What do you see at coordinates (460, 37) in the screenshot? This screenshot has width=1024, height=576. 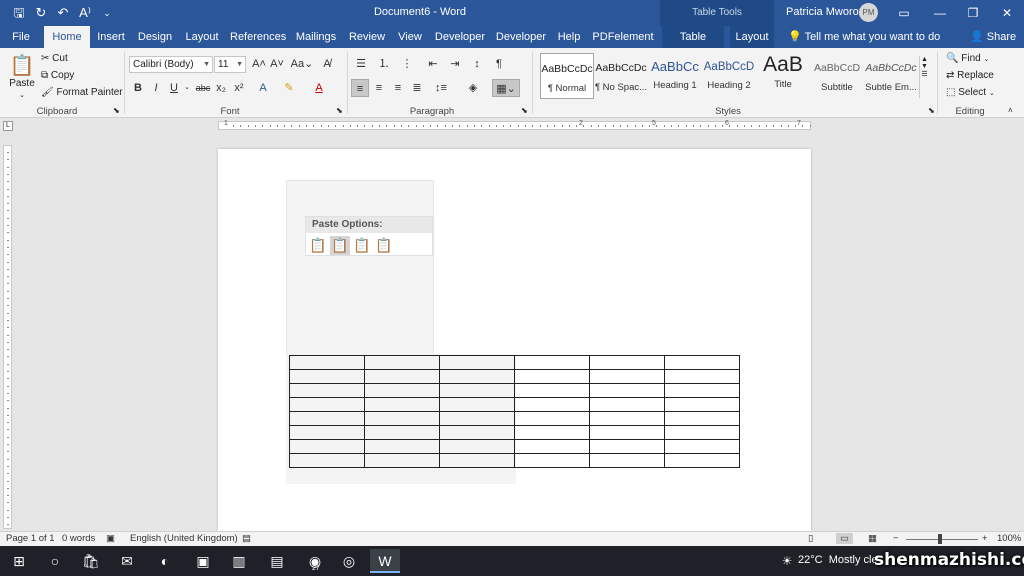 I see `tab-developer: Developer` at bounding box center [460, 37].